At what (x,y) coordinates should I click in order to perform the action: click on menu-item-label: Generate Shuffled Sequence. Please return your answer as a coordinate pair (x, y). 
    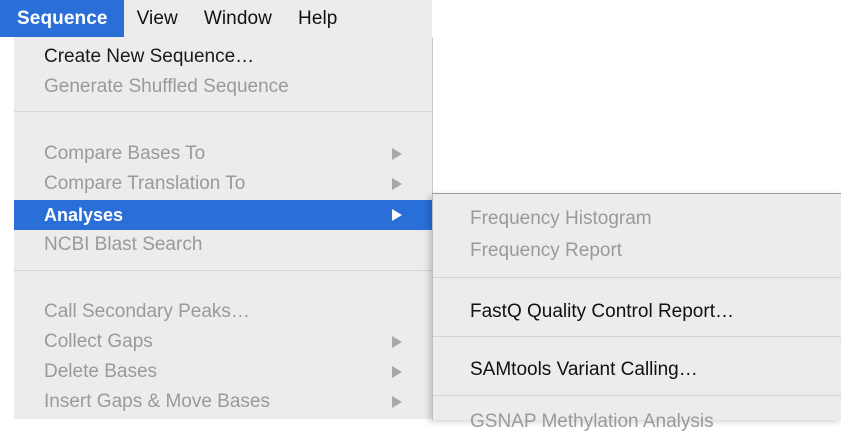
    Looking at the image, I should click on (166, 86).